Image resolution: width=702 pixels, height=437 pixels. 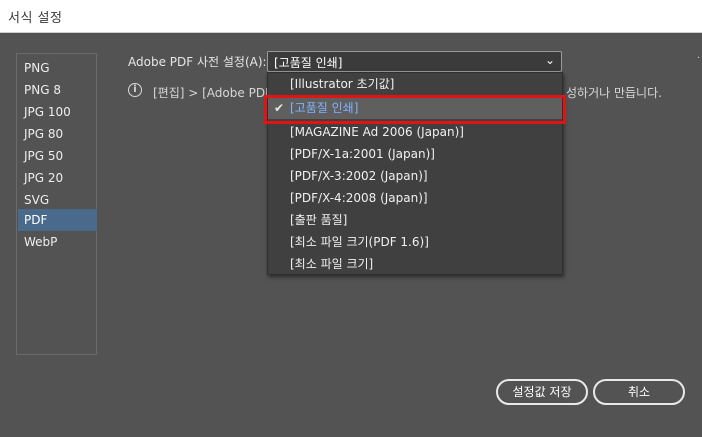 What do you see at coordinates (549, 60) in the screenshot?
I see `chevron-down-icon: ⌄` at bounding box center [549, 60].